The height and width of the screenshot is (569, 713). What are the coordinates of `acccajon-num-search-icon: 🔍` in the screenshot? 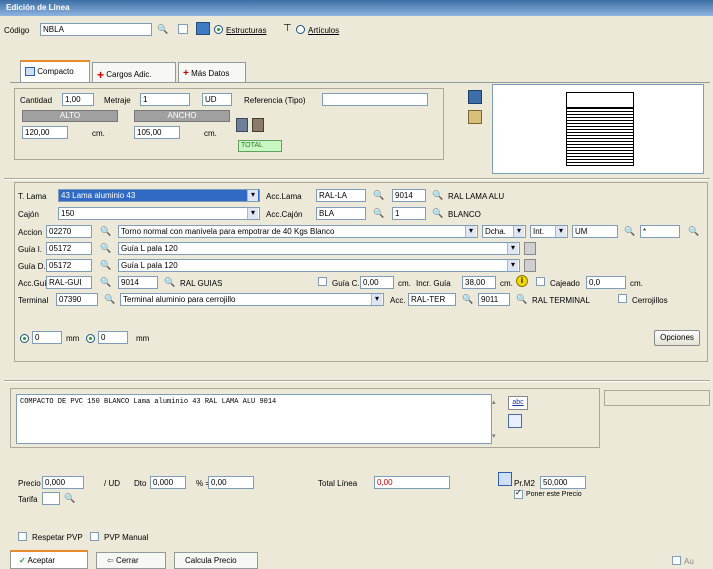 It's located at (437, 213).